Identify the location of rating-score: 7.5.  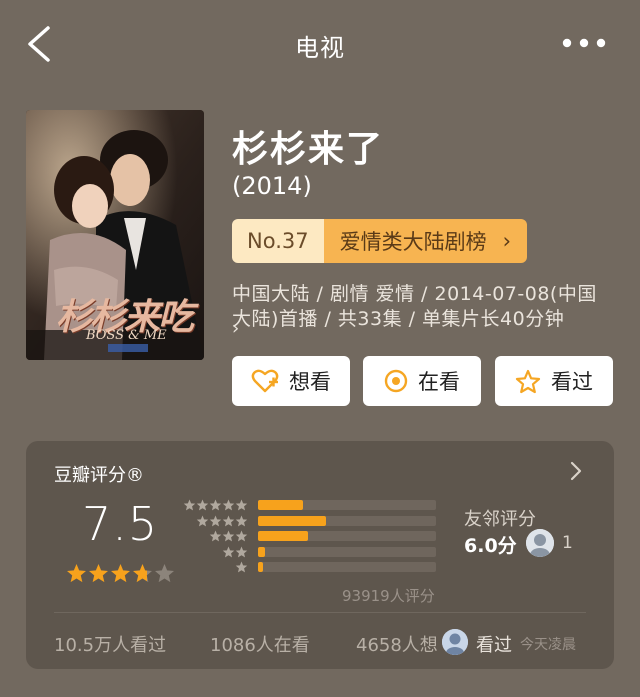
(120, 524).